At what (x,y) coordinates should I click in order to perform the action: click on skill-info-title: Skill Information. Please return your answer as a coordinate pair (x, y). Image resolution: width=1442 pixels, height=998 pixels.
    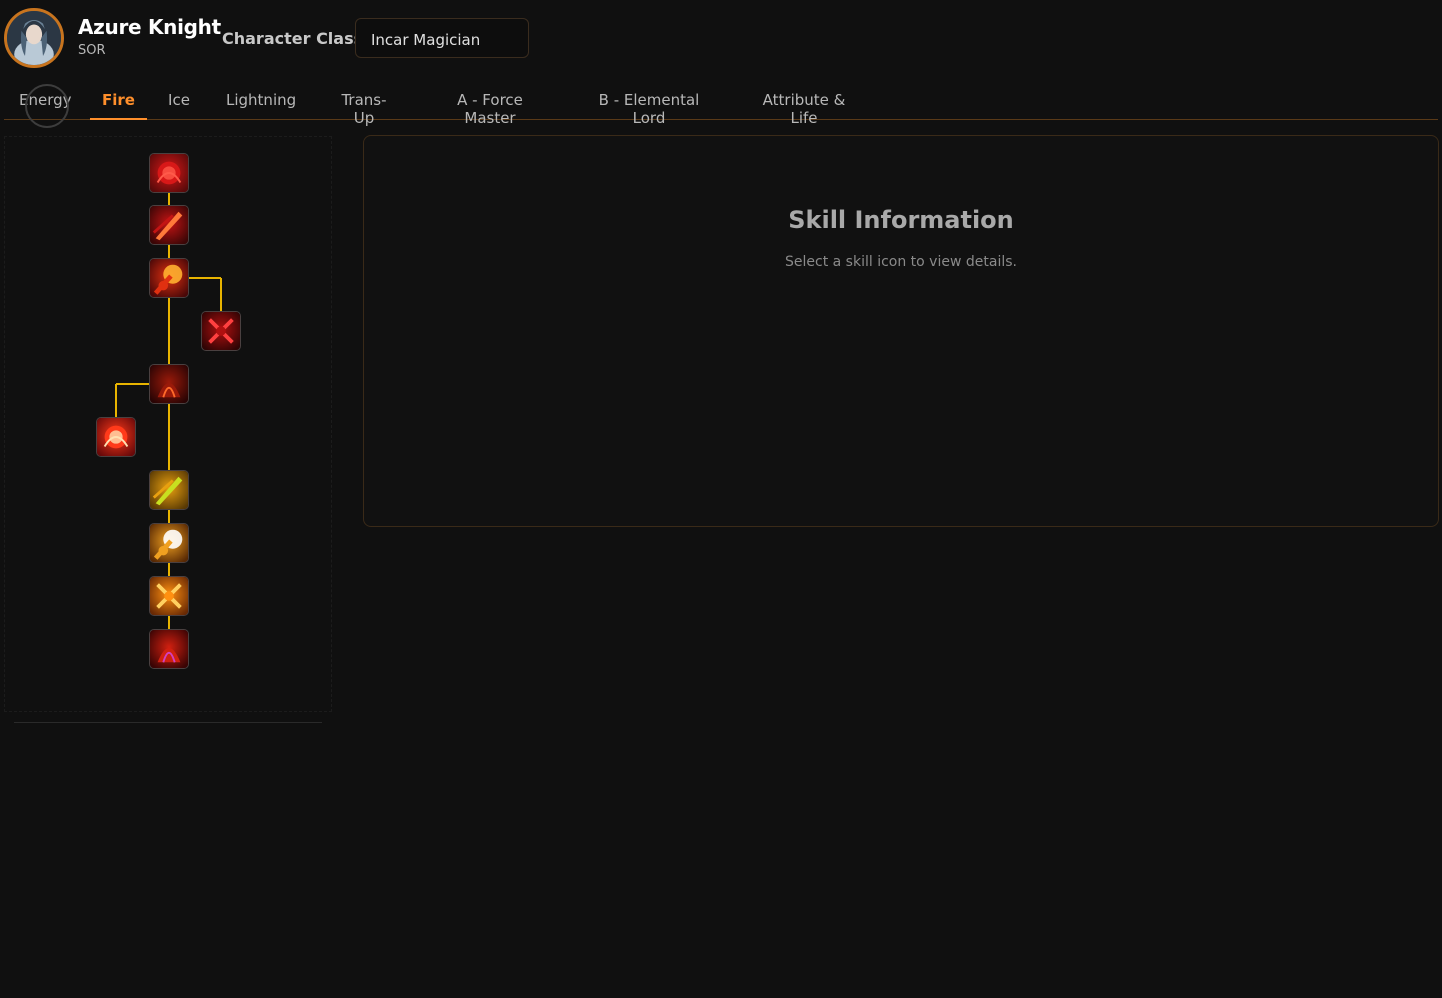
    Looking at the image, I should click on (901, 220).